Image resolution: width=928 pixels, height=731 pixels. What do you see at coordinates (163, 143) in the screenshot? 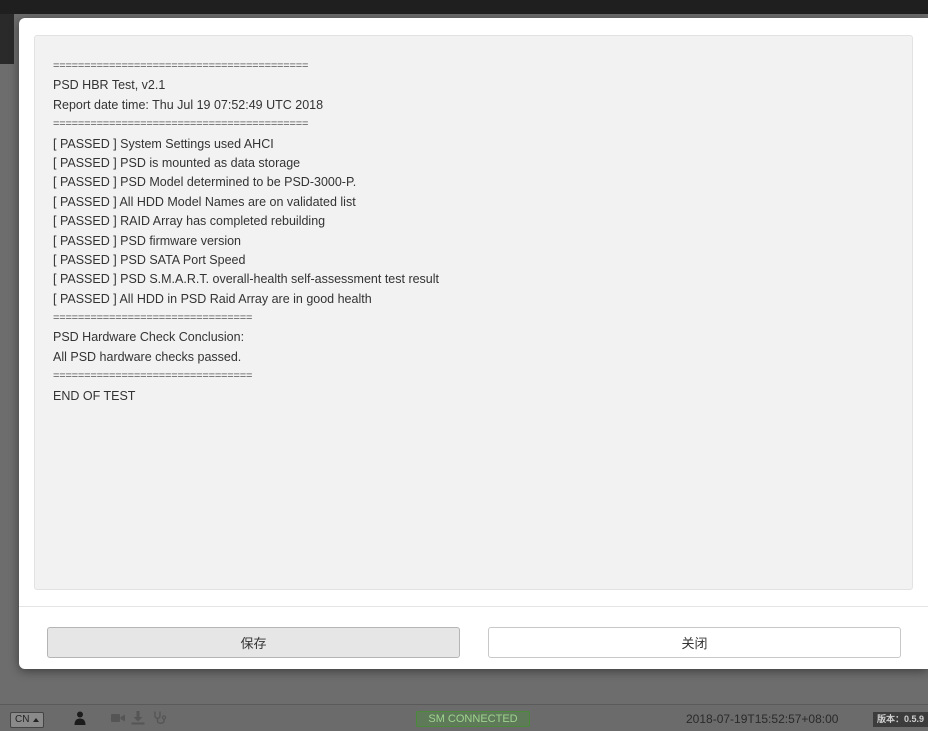
I see `report-result-line: [ PASSED ] System Settings used AHCI` at bounding box center [163, 143].